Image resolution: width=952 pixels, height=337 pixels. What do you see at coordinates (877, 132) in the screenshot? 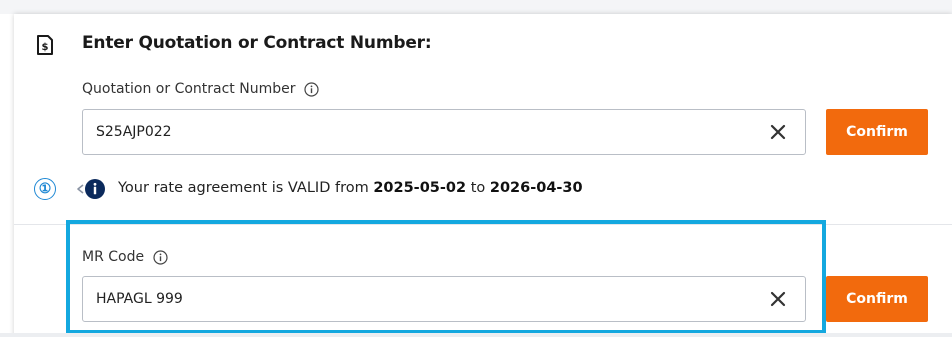
I see `quotation-confirm-button: Confirm` at bounding box center [877, 132].